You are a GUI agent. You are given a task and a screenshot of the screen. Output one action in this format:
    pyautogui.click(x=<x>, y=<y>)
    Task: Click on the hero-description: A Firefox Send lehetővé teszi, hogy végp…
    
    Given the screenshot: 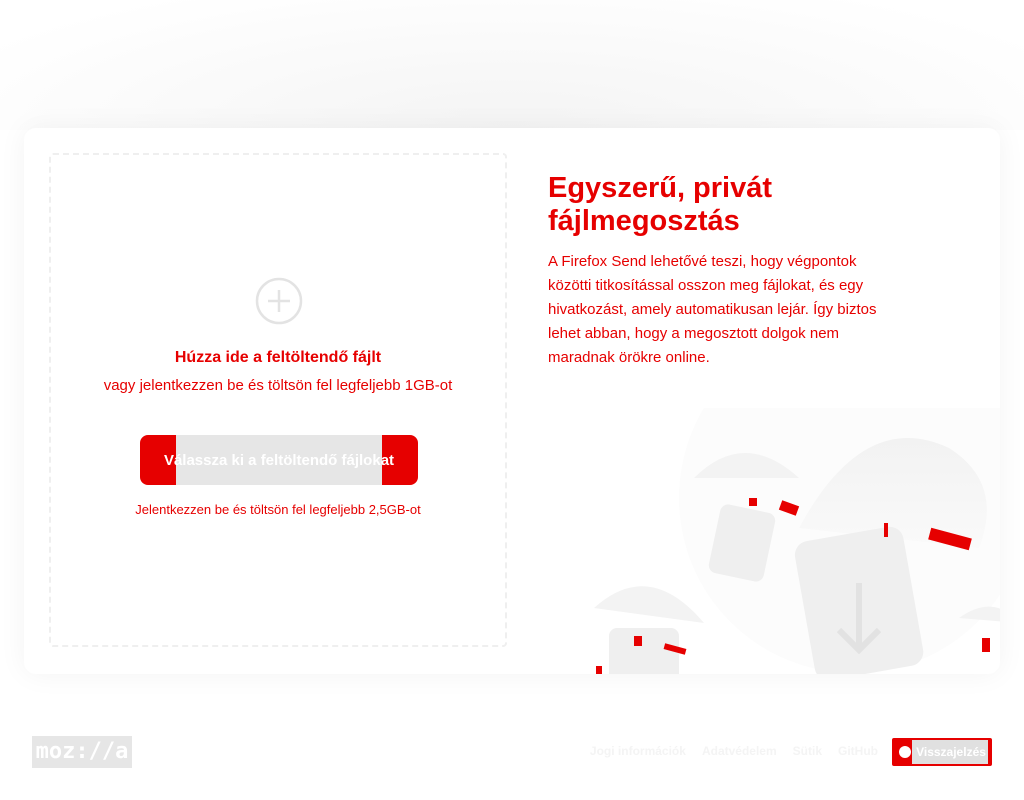 What is the action you would take?
    pyautogui.click(x=712, y=309)
    